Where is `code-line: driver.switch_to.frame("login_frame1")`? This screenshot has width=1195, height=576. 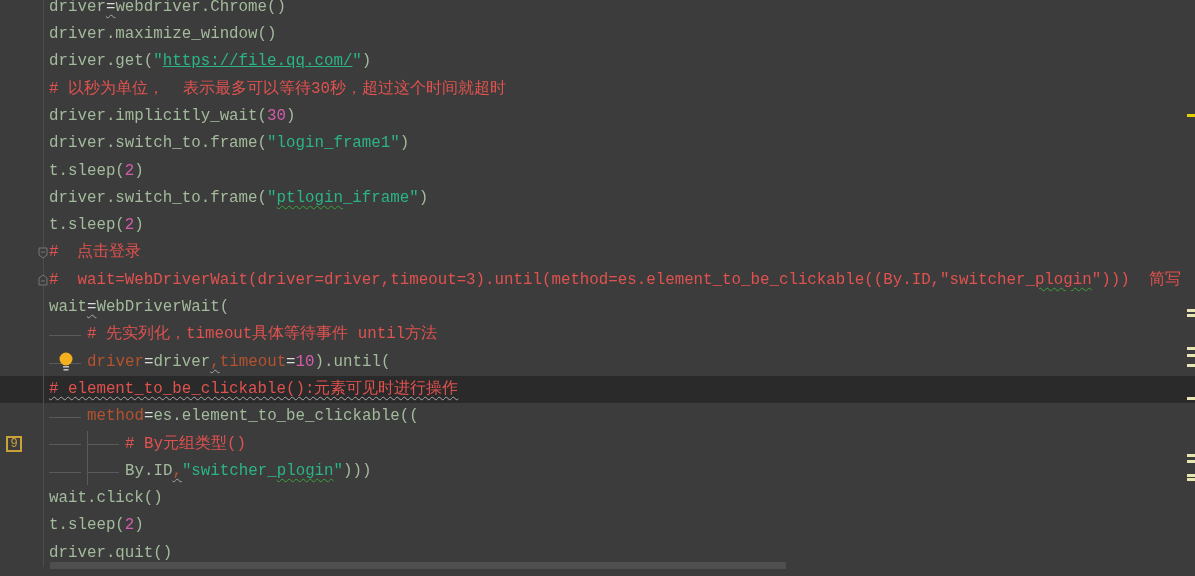
code-line: driver.switch_to.frame("login_frame1") is located at coordinates (229, 144).